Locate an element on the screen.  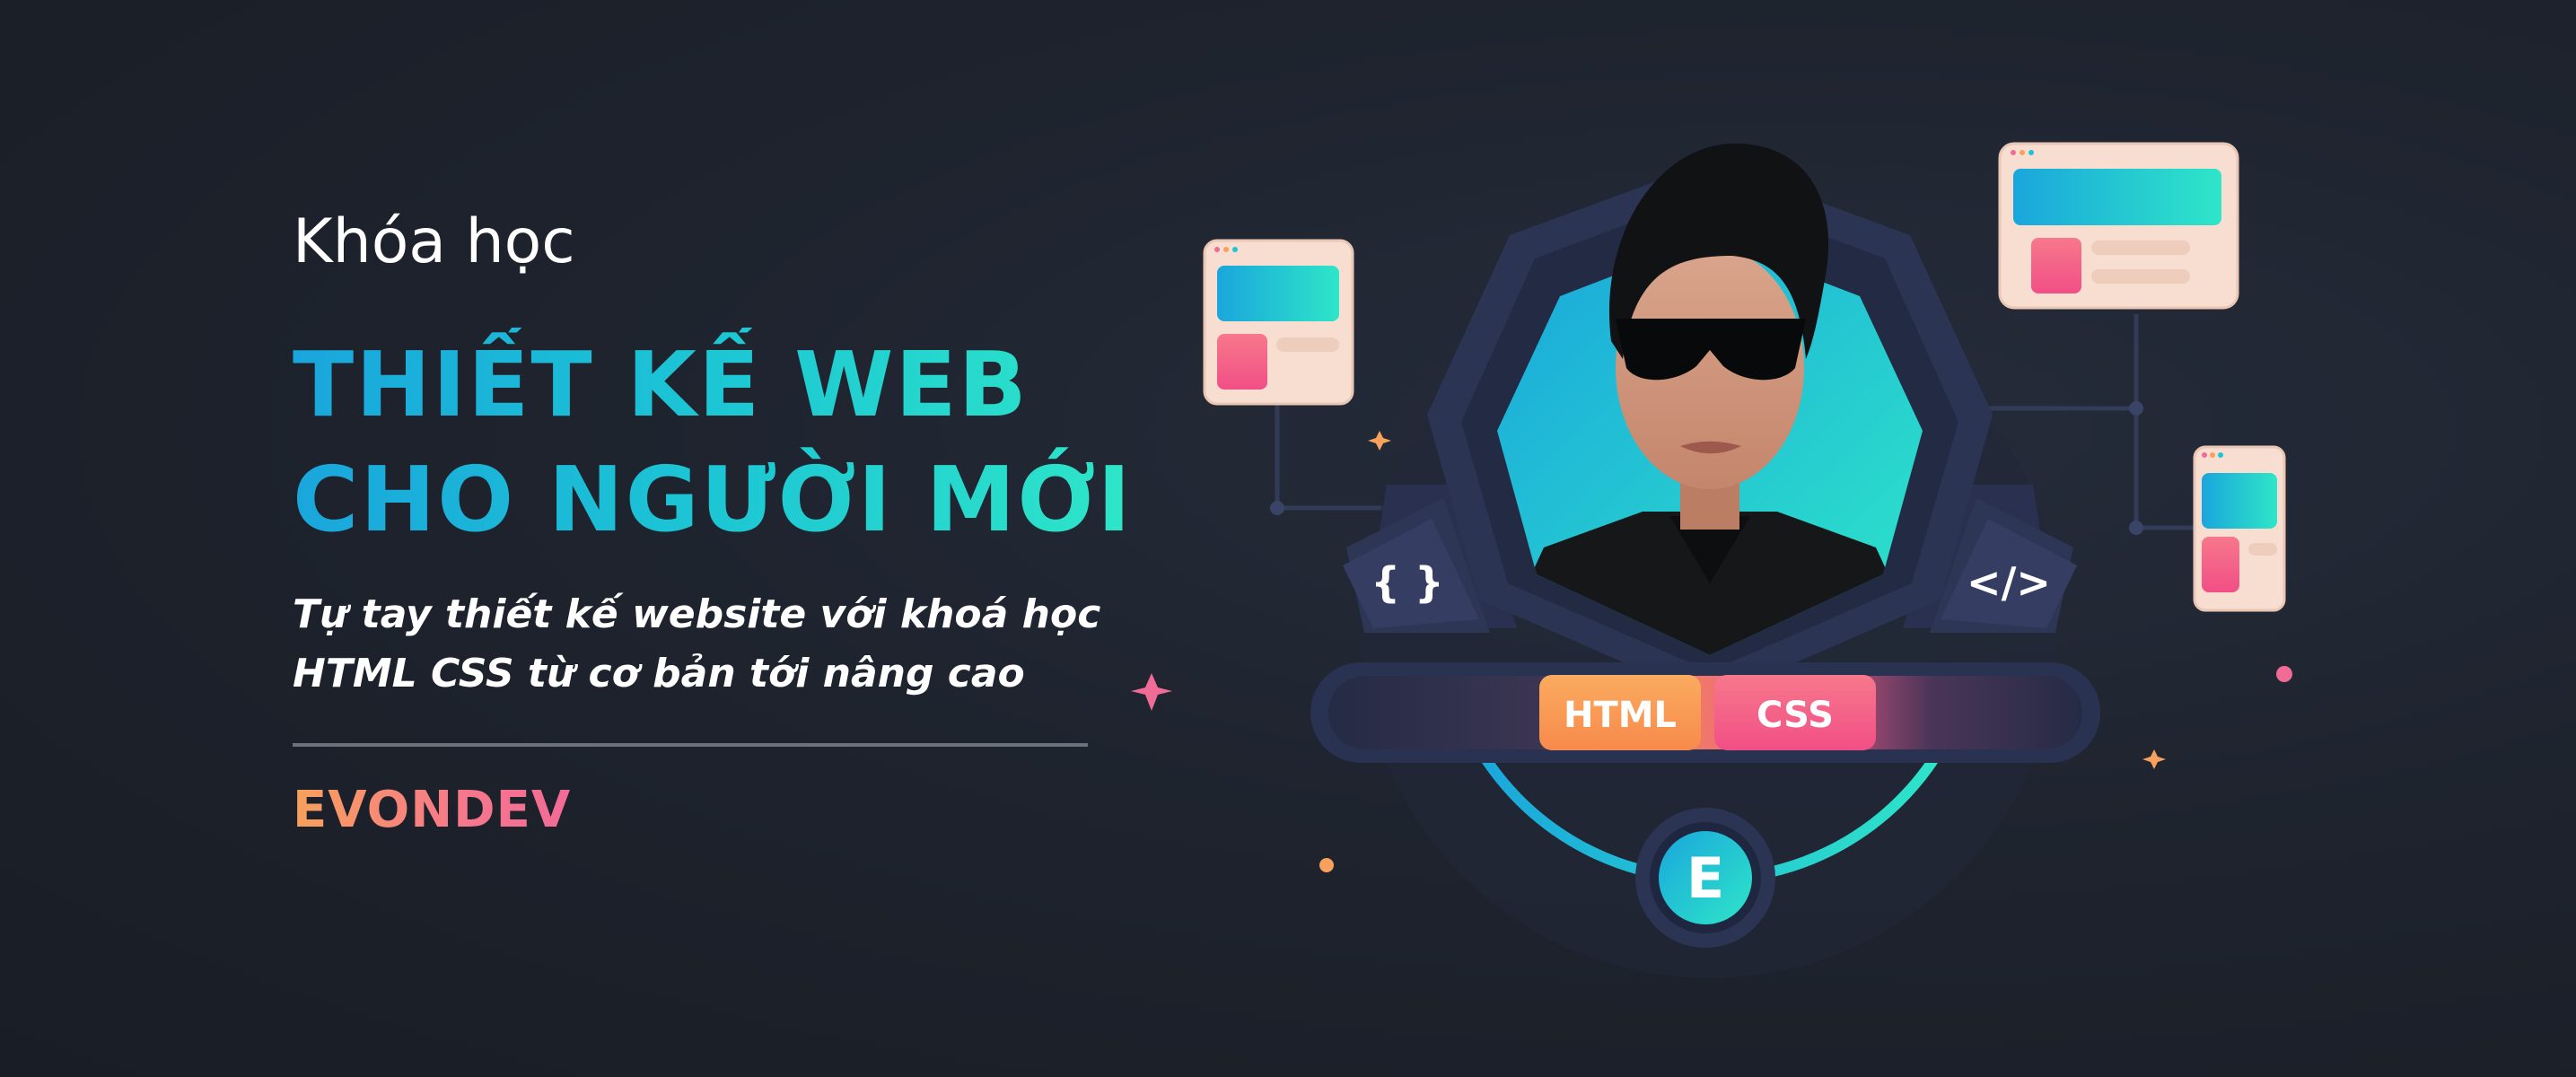
svg-text: E is located at coordinates (1705, 878).